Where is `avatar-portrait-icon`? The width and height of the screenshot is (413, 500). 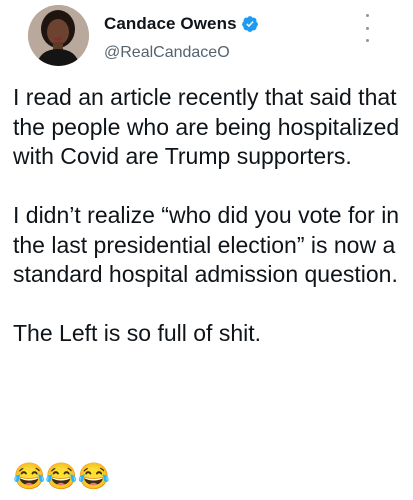
avatar-portrait-icon is located at coordinates (58, 35).